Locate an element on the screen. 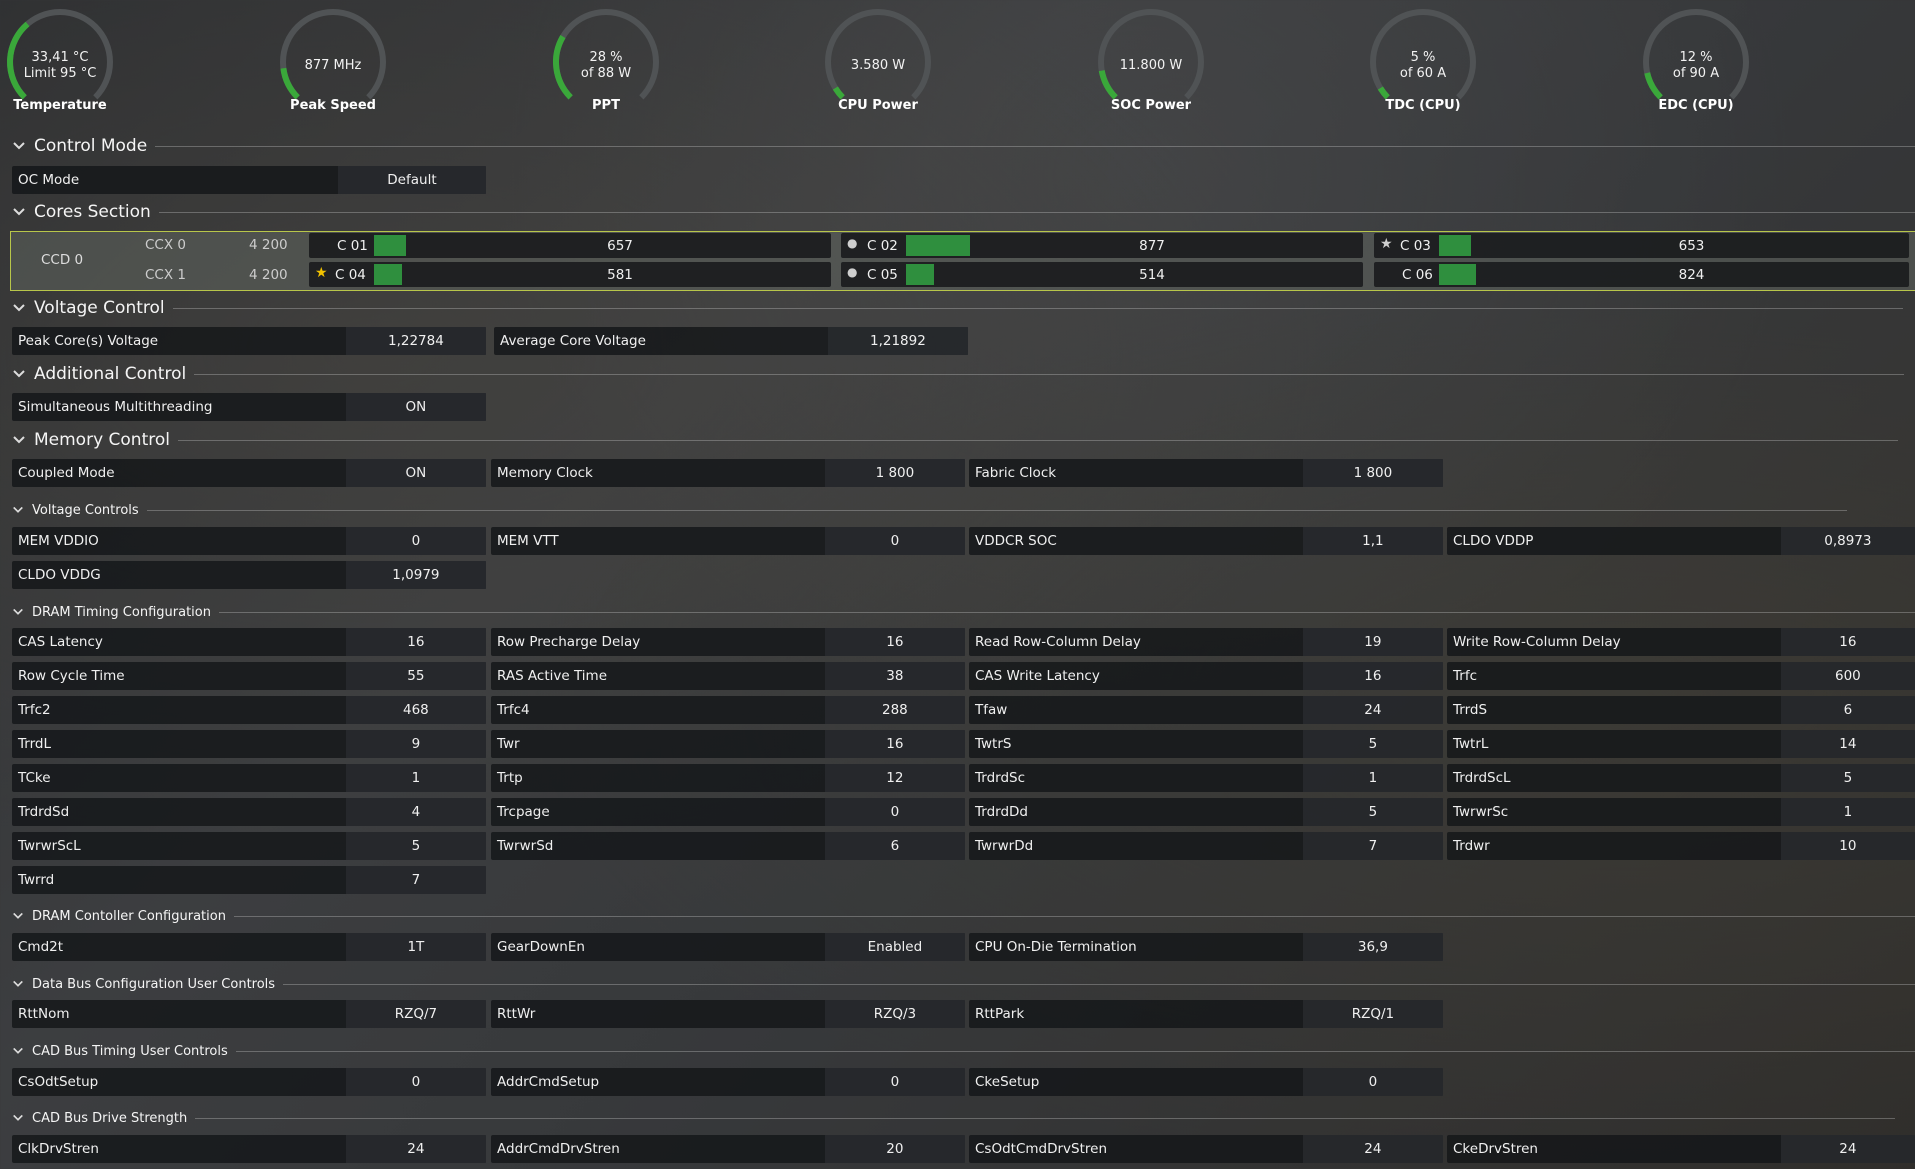  dram-timing-field: Row Precharge Delay 16 is located at coordinates (728, 642).